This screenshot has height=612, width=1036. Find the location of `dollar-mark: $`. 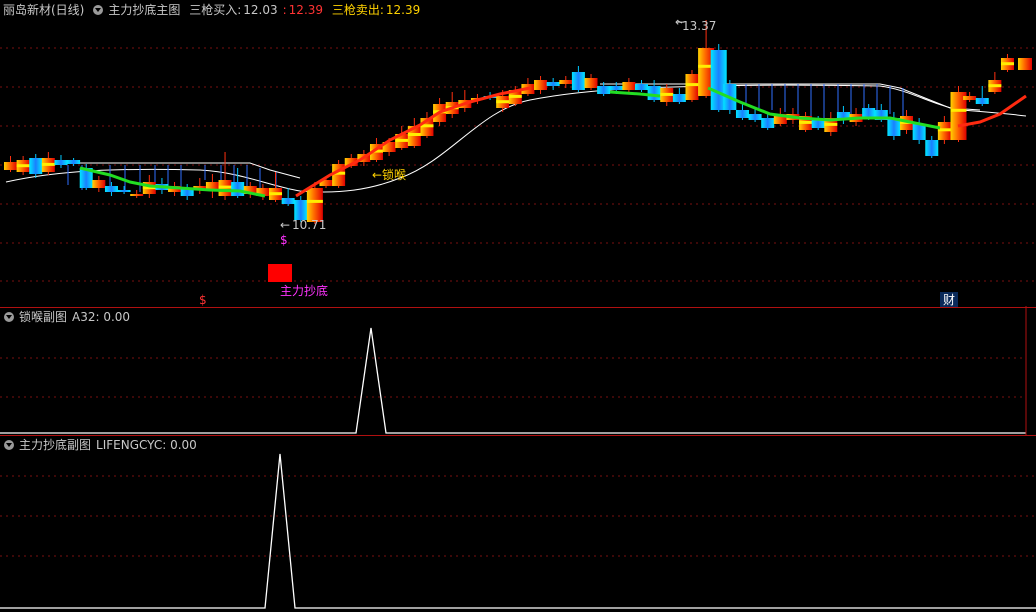

dollar-mark: $ is located at coordinates (284, 240).